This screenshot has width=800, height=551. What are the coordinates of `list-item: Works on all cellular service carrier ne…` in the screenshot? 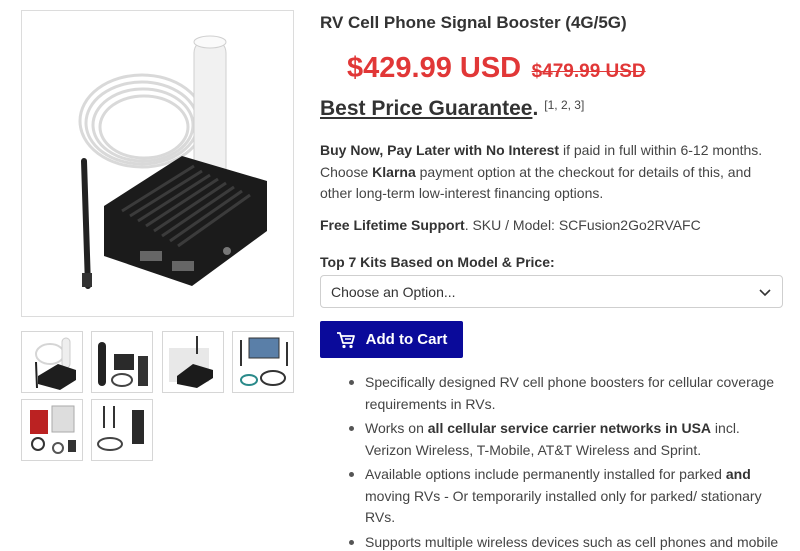 It's located at (568, 439).